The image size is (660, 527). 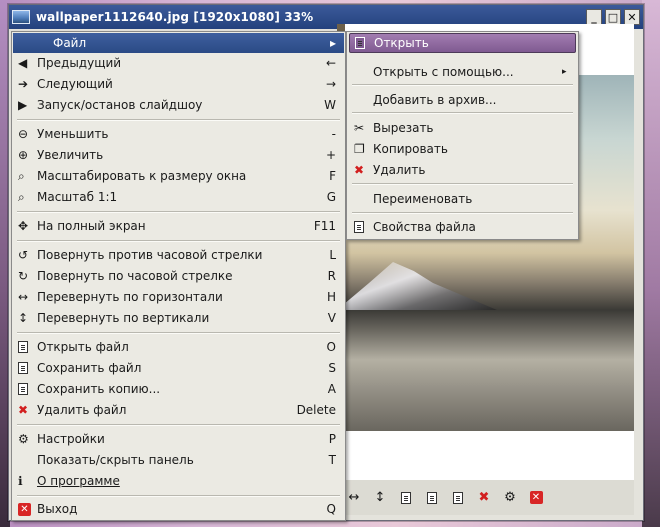 I want to click on menu-item-shortcut: A, so click(x=331, y=389).